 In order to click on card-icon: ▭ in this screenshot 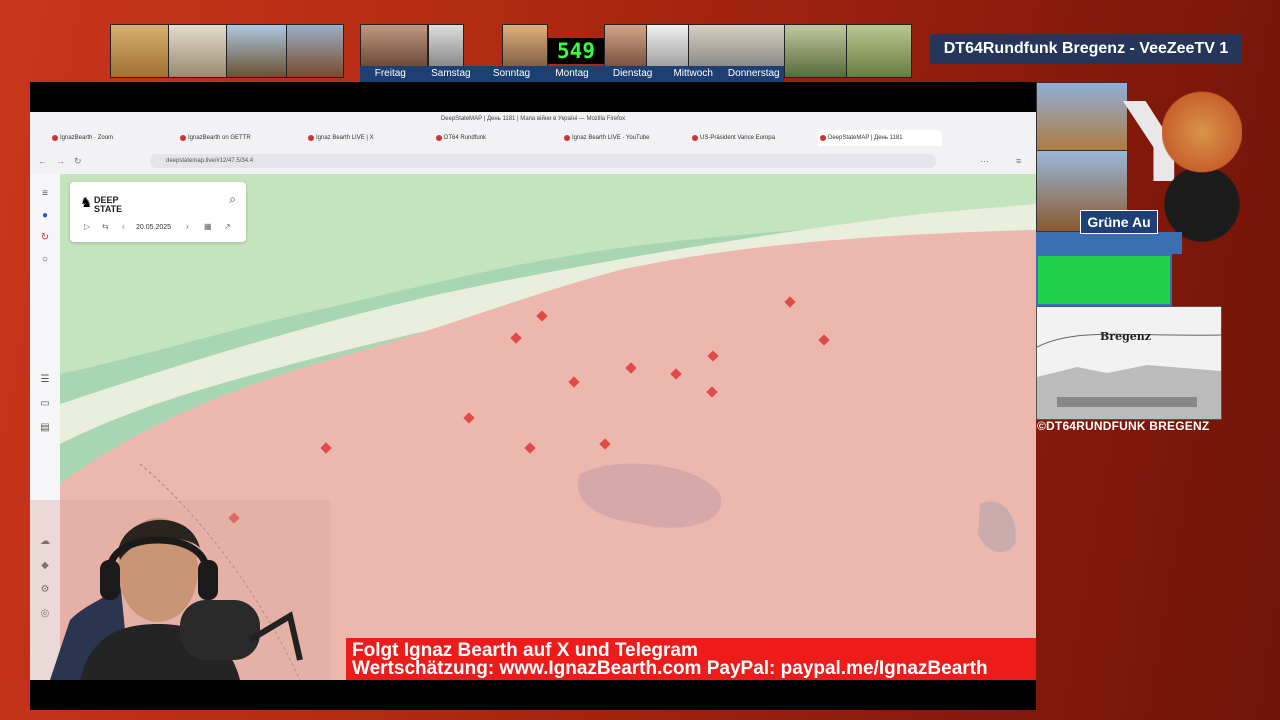, I will do `click(45, 404)`.